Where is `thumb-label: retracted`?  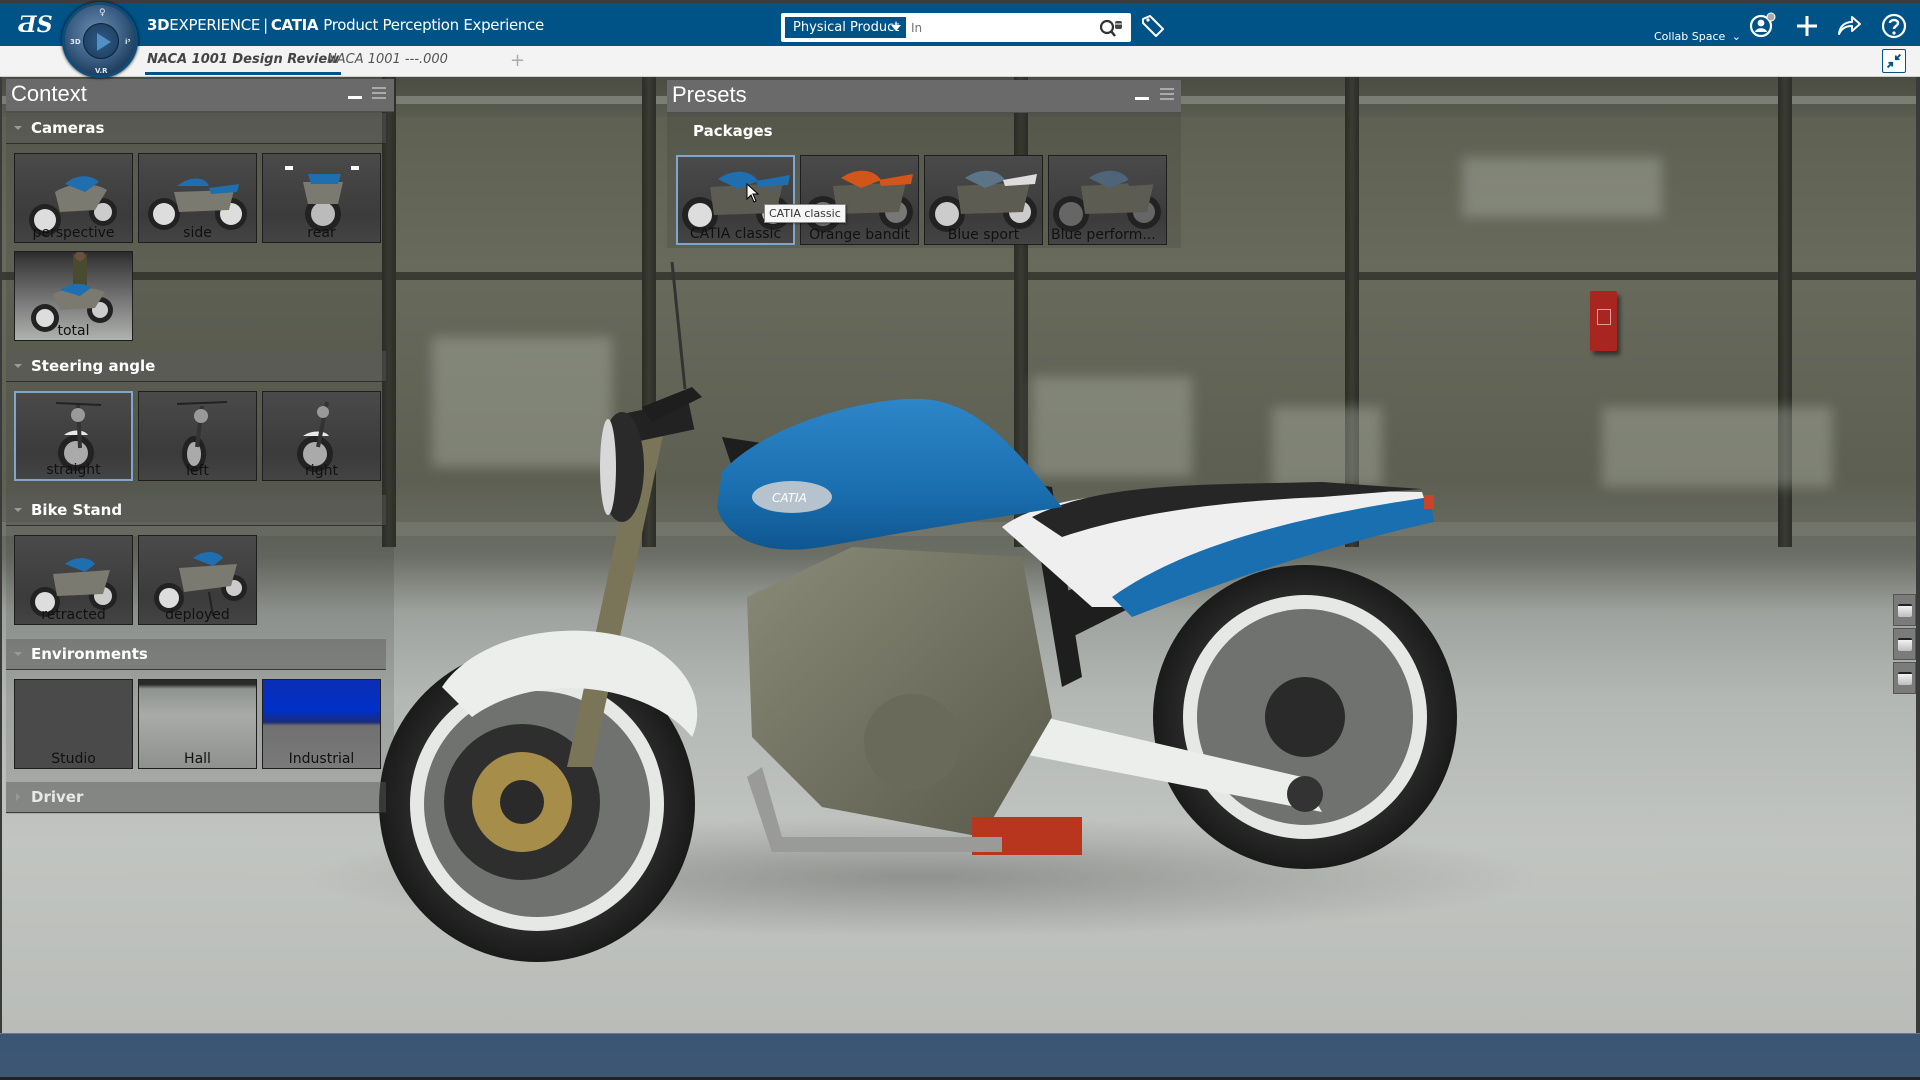
thumb-label: retracted is located at coordinates (73, 615).